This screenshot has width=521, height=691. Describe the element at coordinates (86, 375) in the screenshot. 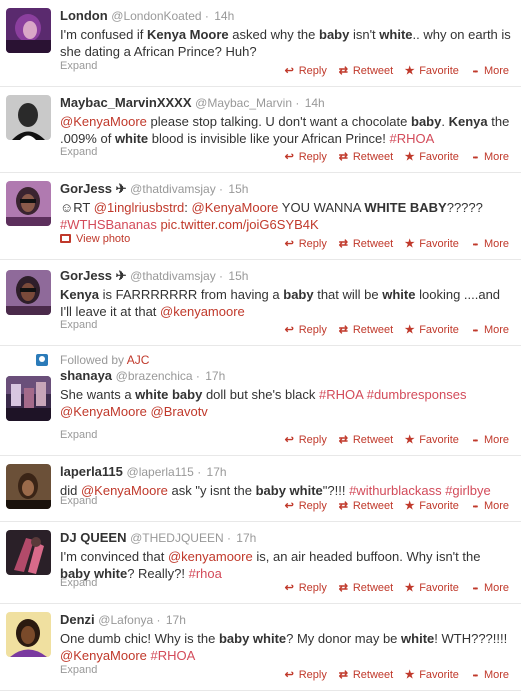

I see `author-fullname: shanaya` at that location.